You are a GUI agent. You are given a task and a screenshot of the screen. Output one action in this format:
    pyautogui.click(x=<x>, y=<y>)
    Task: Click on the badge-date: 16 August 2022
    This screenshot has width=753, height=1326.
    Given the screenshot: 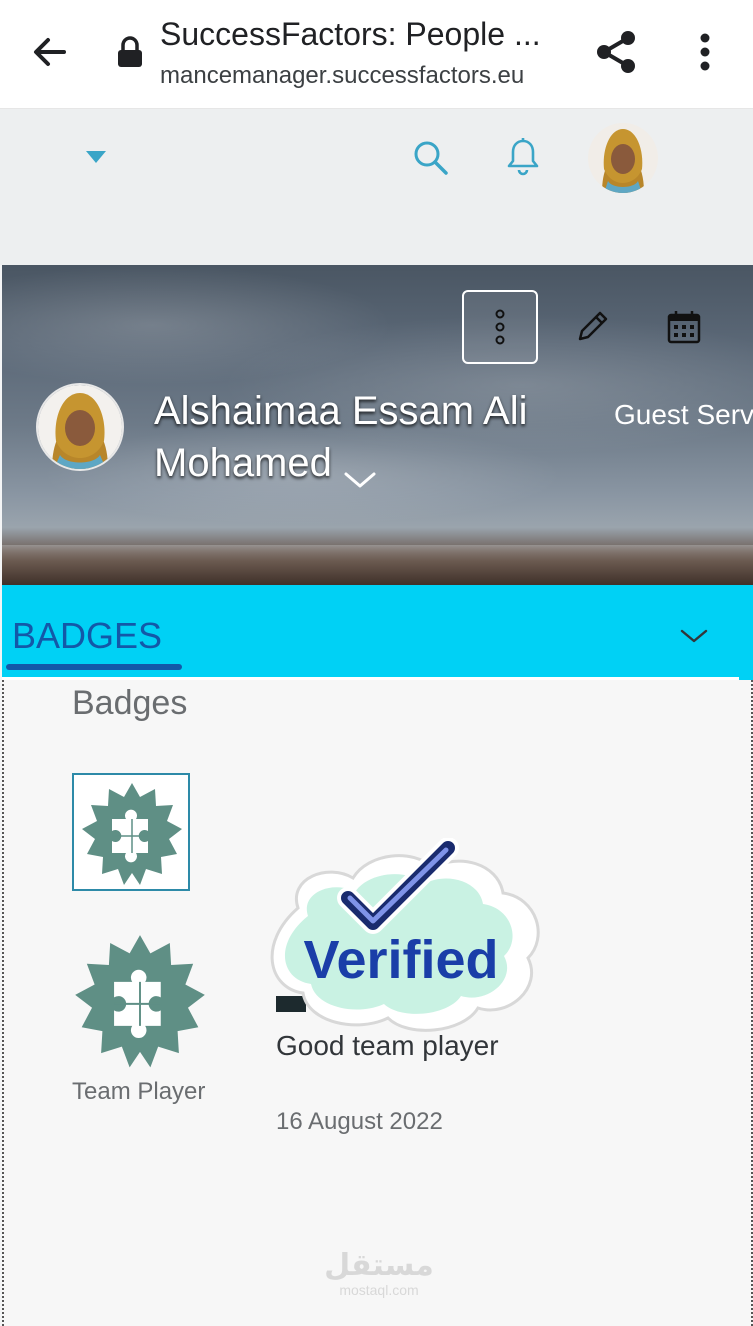 What is the action you would take?
    pyautogui.click(x=359, y=1121)
    